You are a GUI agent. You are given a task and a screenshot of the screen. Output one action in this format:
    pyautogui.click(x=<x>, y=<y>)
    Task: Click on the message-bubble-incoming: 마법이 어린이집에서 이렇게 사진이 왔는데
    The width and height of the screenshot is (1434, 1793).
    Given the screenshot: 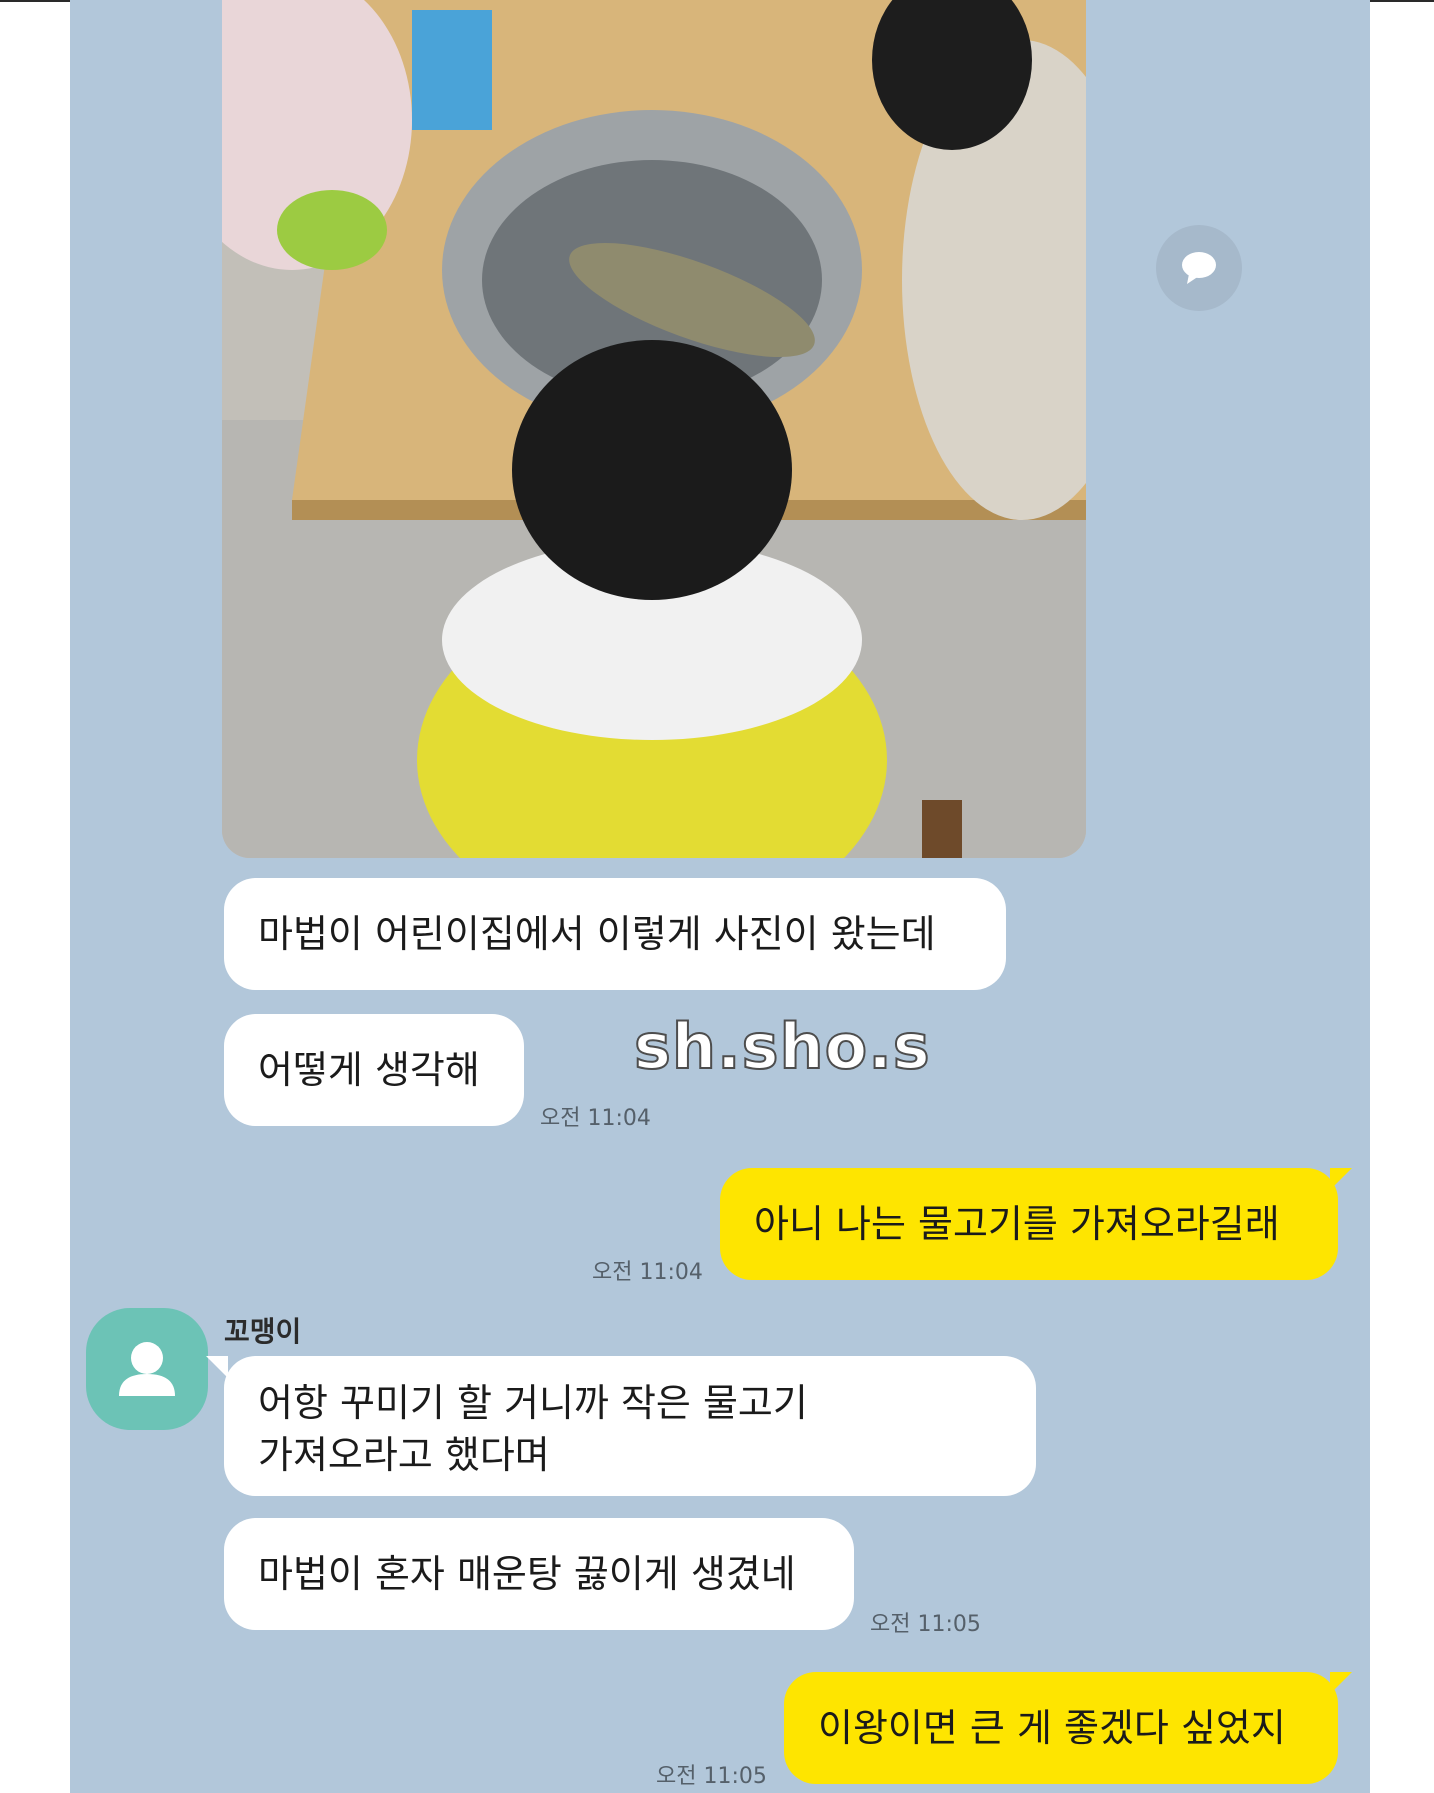 What is the action you would take?
    pyautogui.click(x=615, y=934)
    